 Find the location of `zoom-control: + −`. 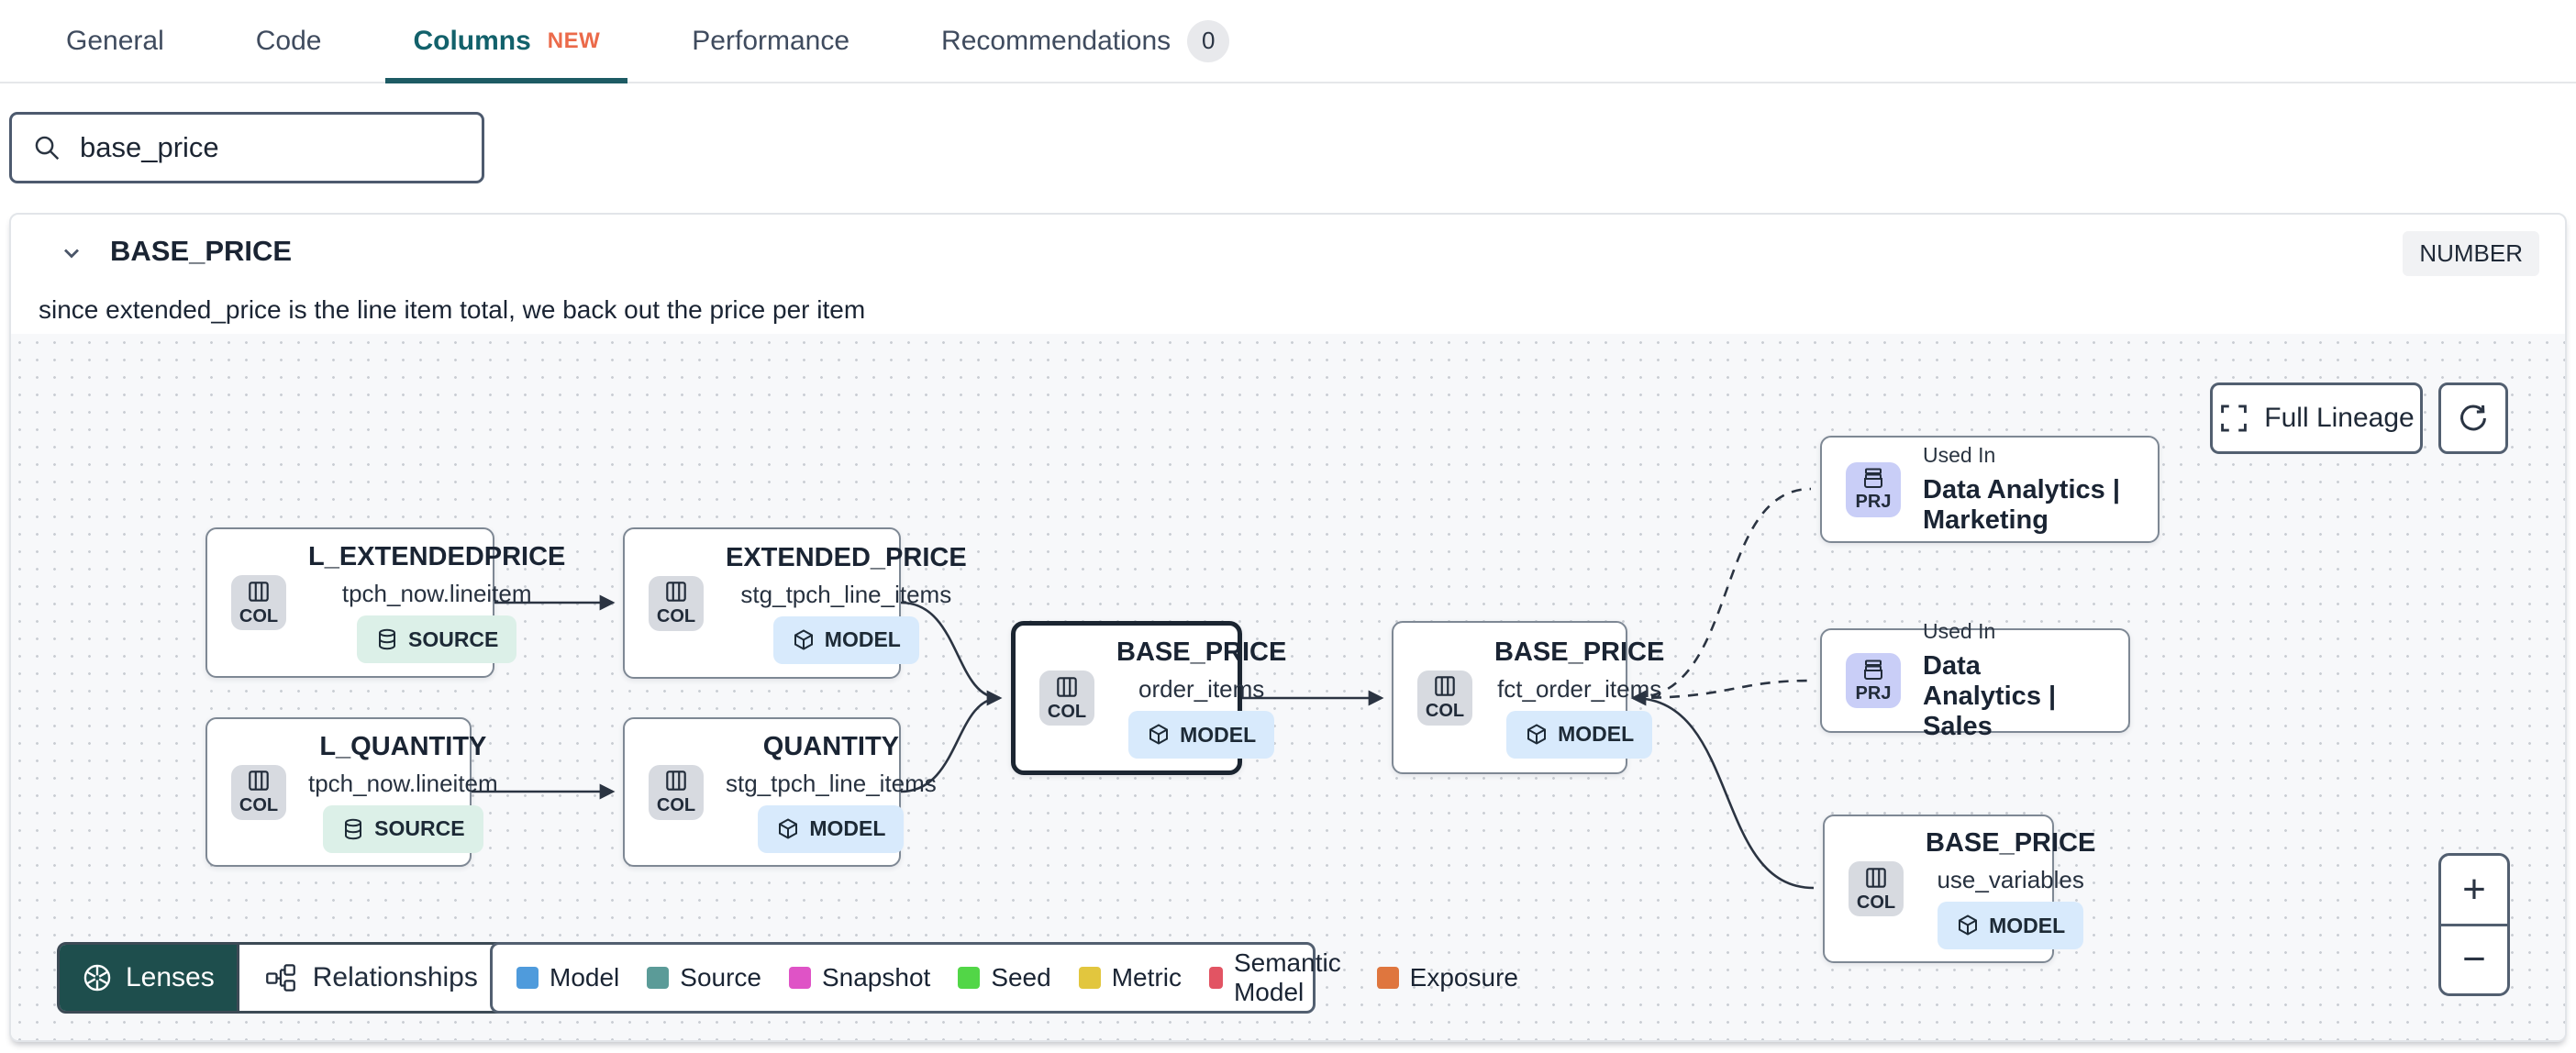

zoom-control: + − is located at coordinates (2474, 924).